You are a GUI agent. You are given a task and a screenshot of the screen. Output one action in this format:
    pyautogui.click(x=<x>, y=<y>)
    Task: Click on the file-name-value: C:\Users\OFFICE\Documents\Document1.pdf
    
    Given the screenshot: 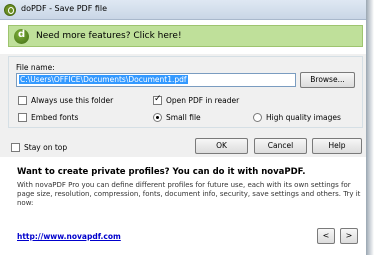 What is the action you would take?
    pyautogui.click(x=103, y=79)
    